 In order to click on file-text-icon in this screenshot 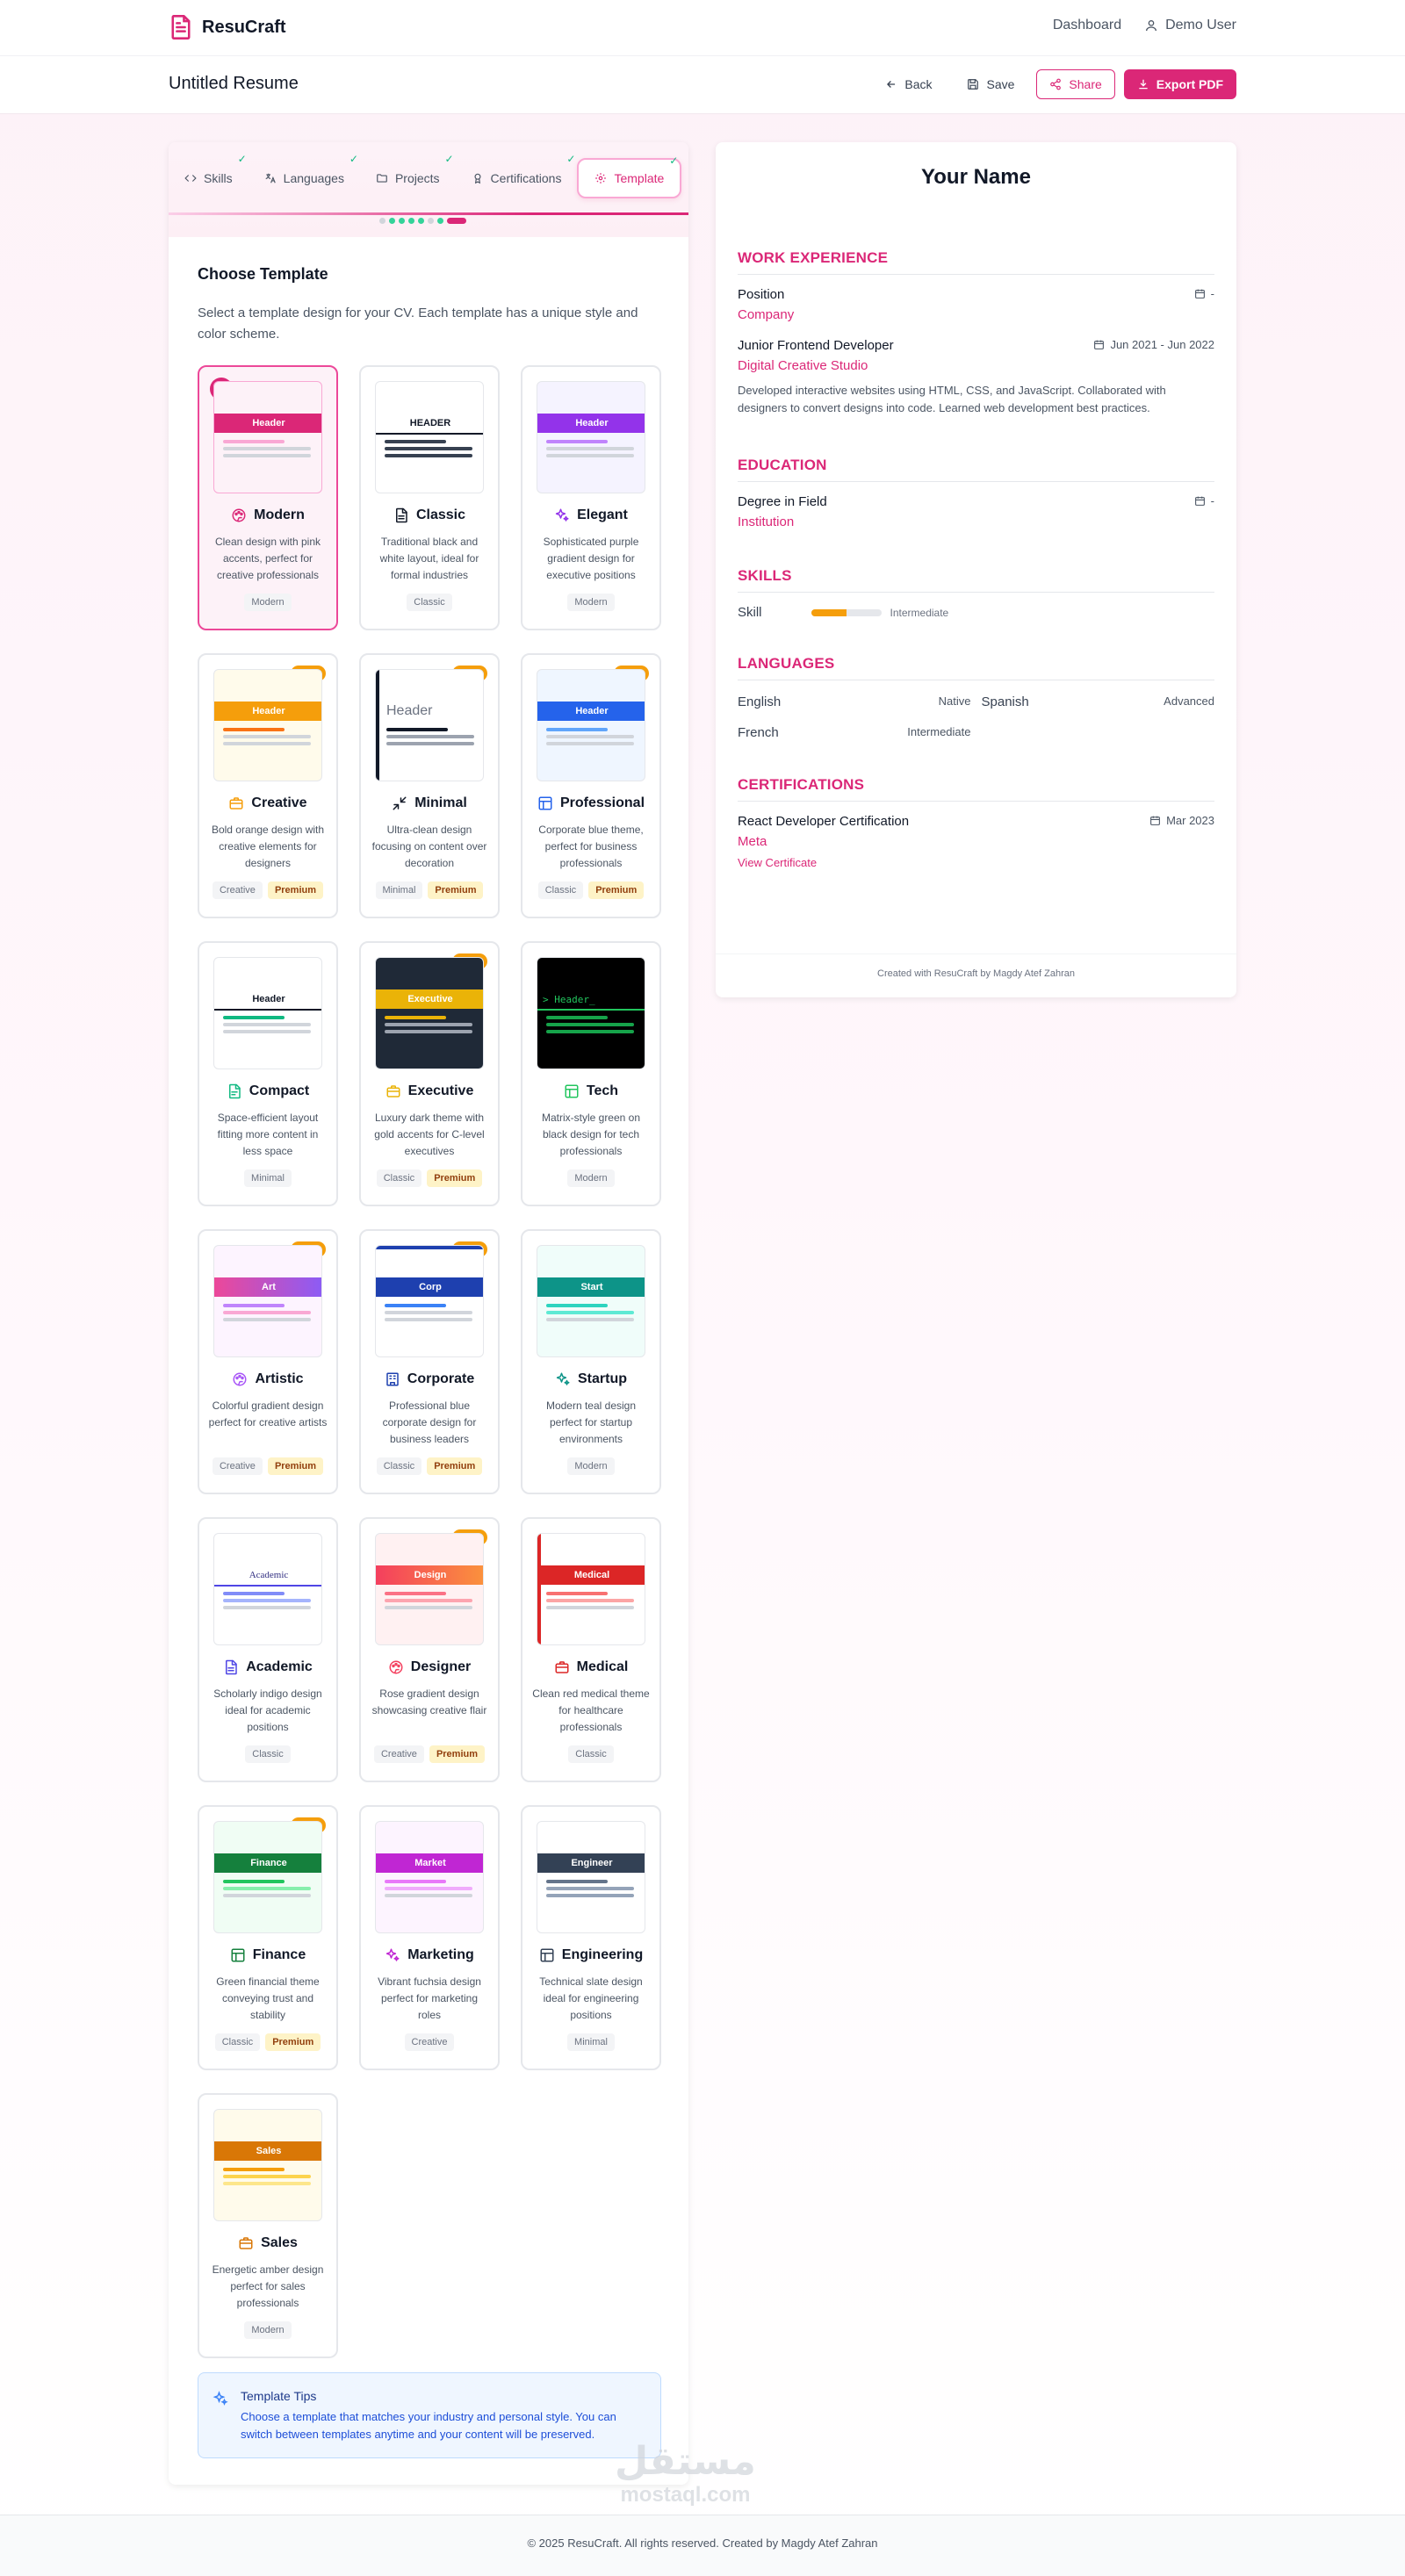, I will do `click(235, 1091)`.